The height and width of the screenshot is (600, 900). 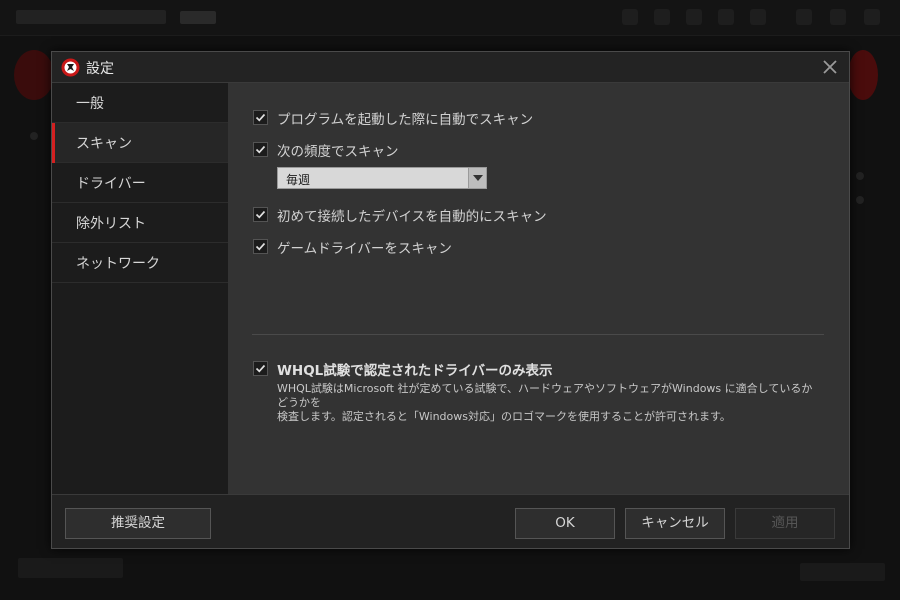 What do you see at coordinates (298, 180) in the screenshot?
I see `scan-frequency-value: 毎週` at bounding box center [298, 180].